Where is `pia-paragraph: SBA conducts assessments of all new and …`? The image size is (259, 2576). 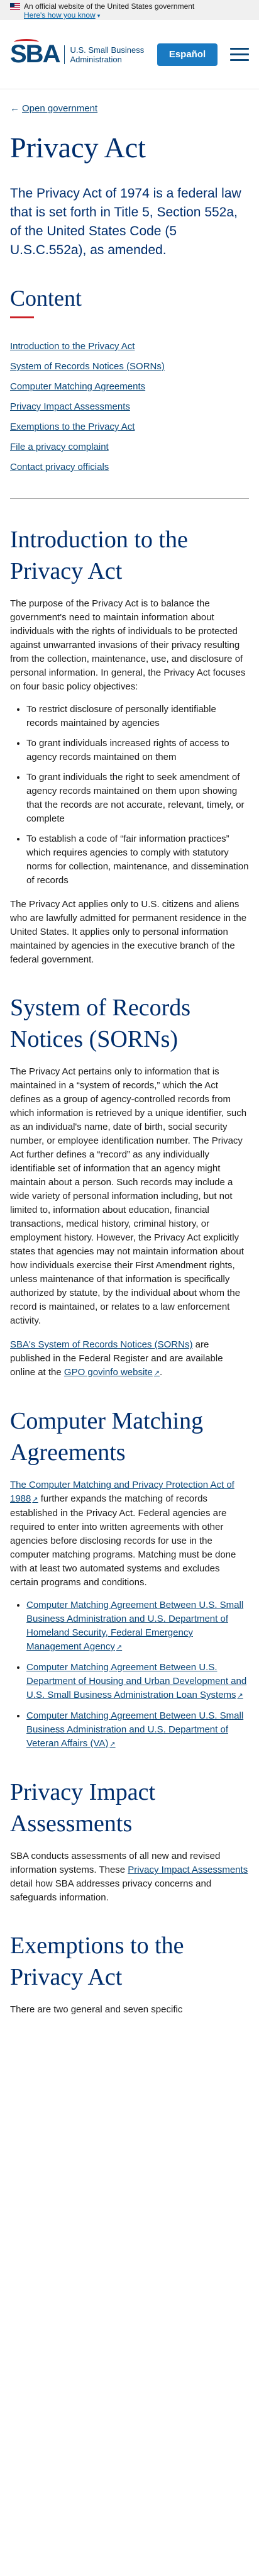
pia-paragraph: SBA conducts assessments of all new and … is located at coordinates (129, 1877).